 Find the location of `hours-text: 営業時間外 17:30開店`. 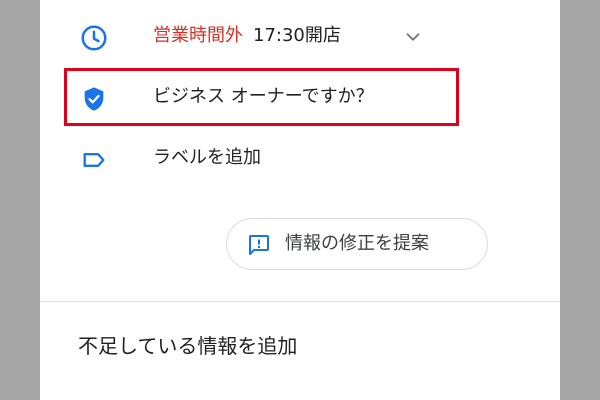

hours-text: 営業時間外 17:30開店 is located at coordinates (247, 36).